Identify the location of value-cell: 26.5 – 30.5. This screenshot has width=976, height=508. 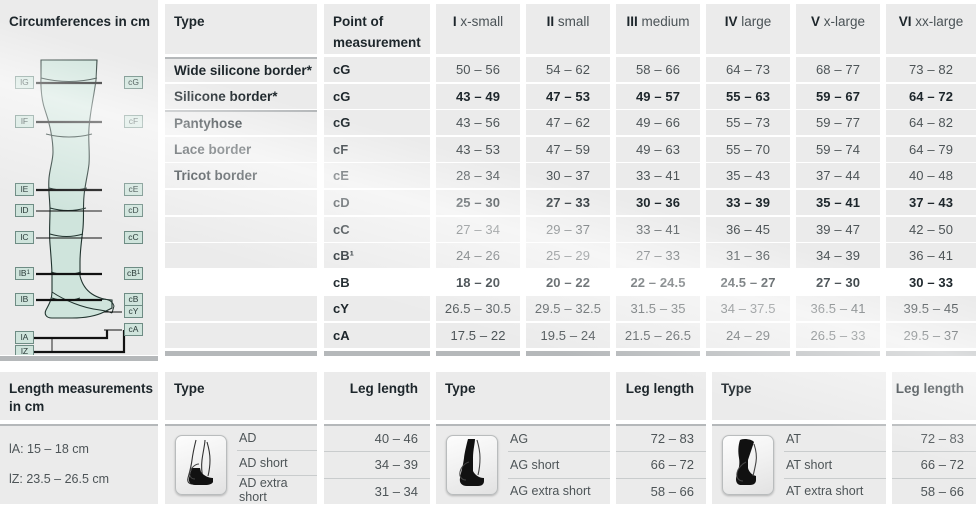
(478, 309).